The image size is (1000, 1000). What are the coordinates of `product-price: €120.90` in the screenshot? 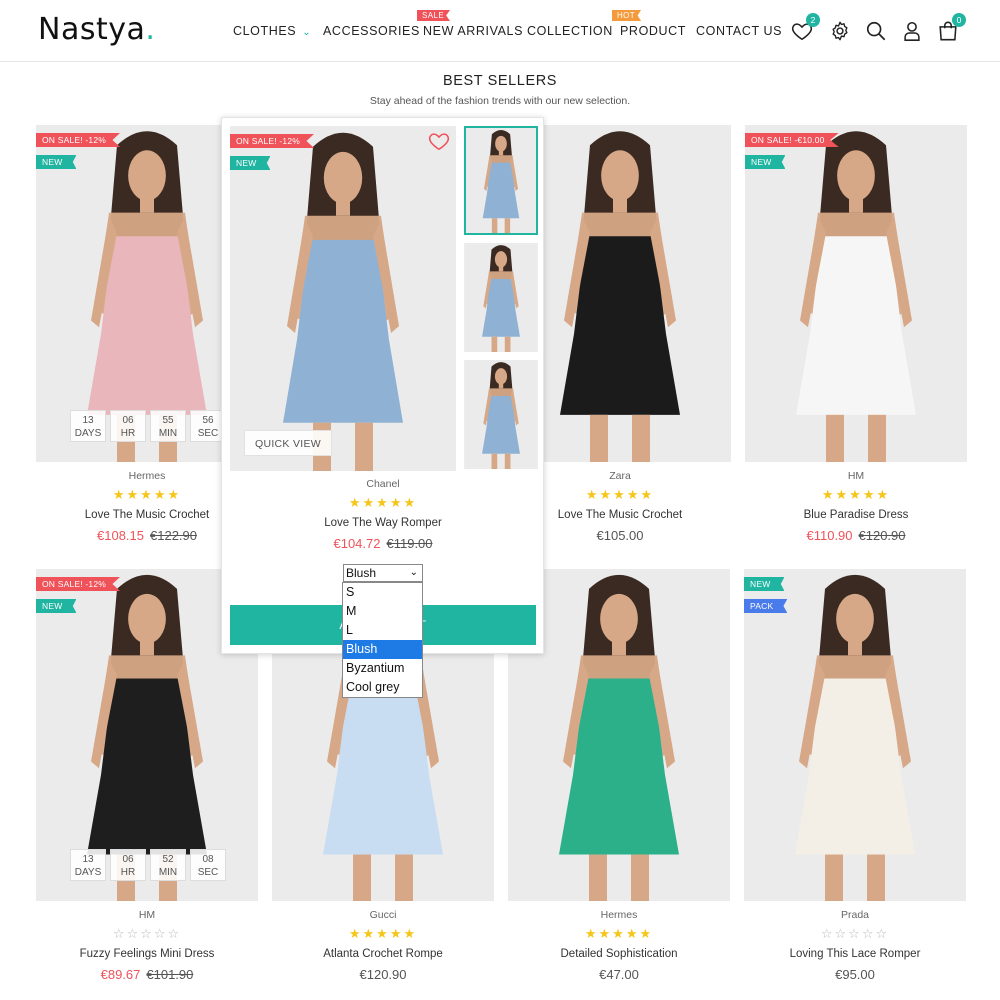 It's located at (383, 974).